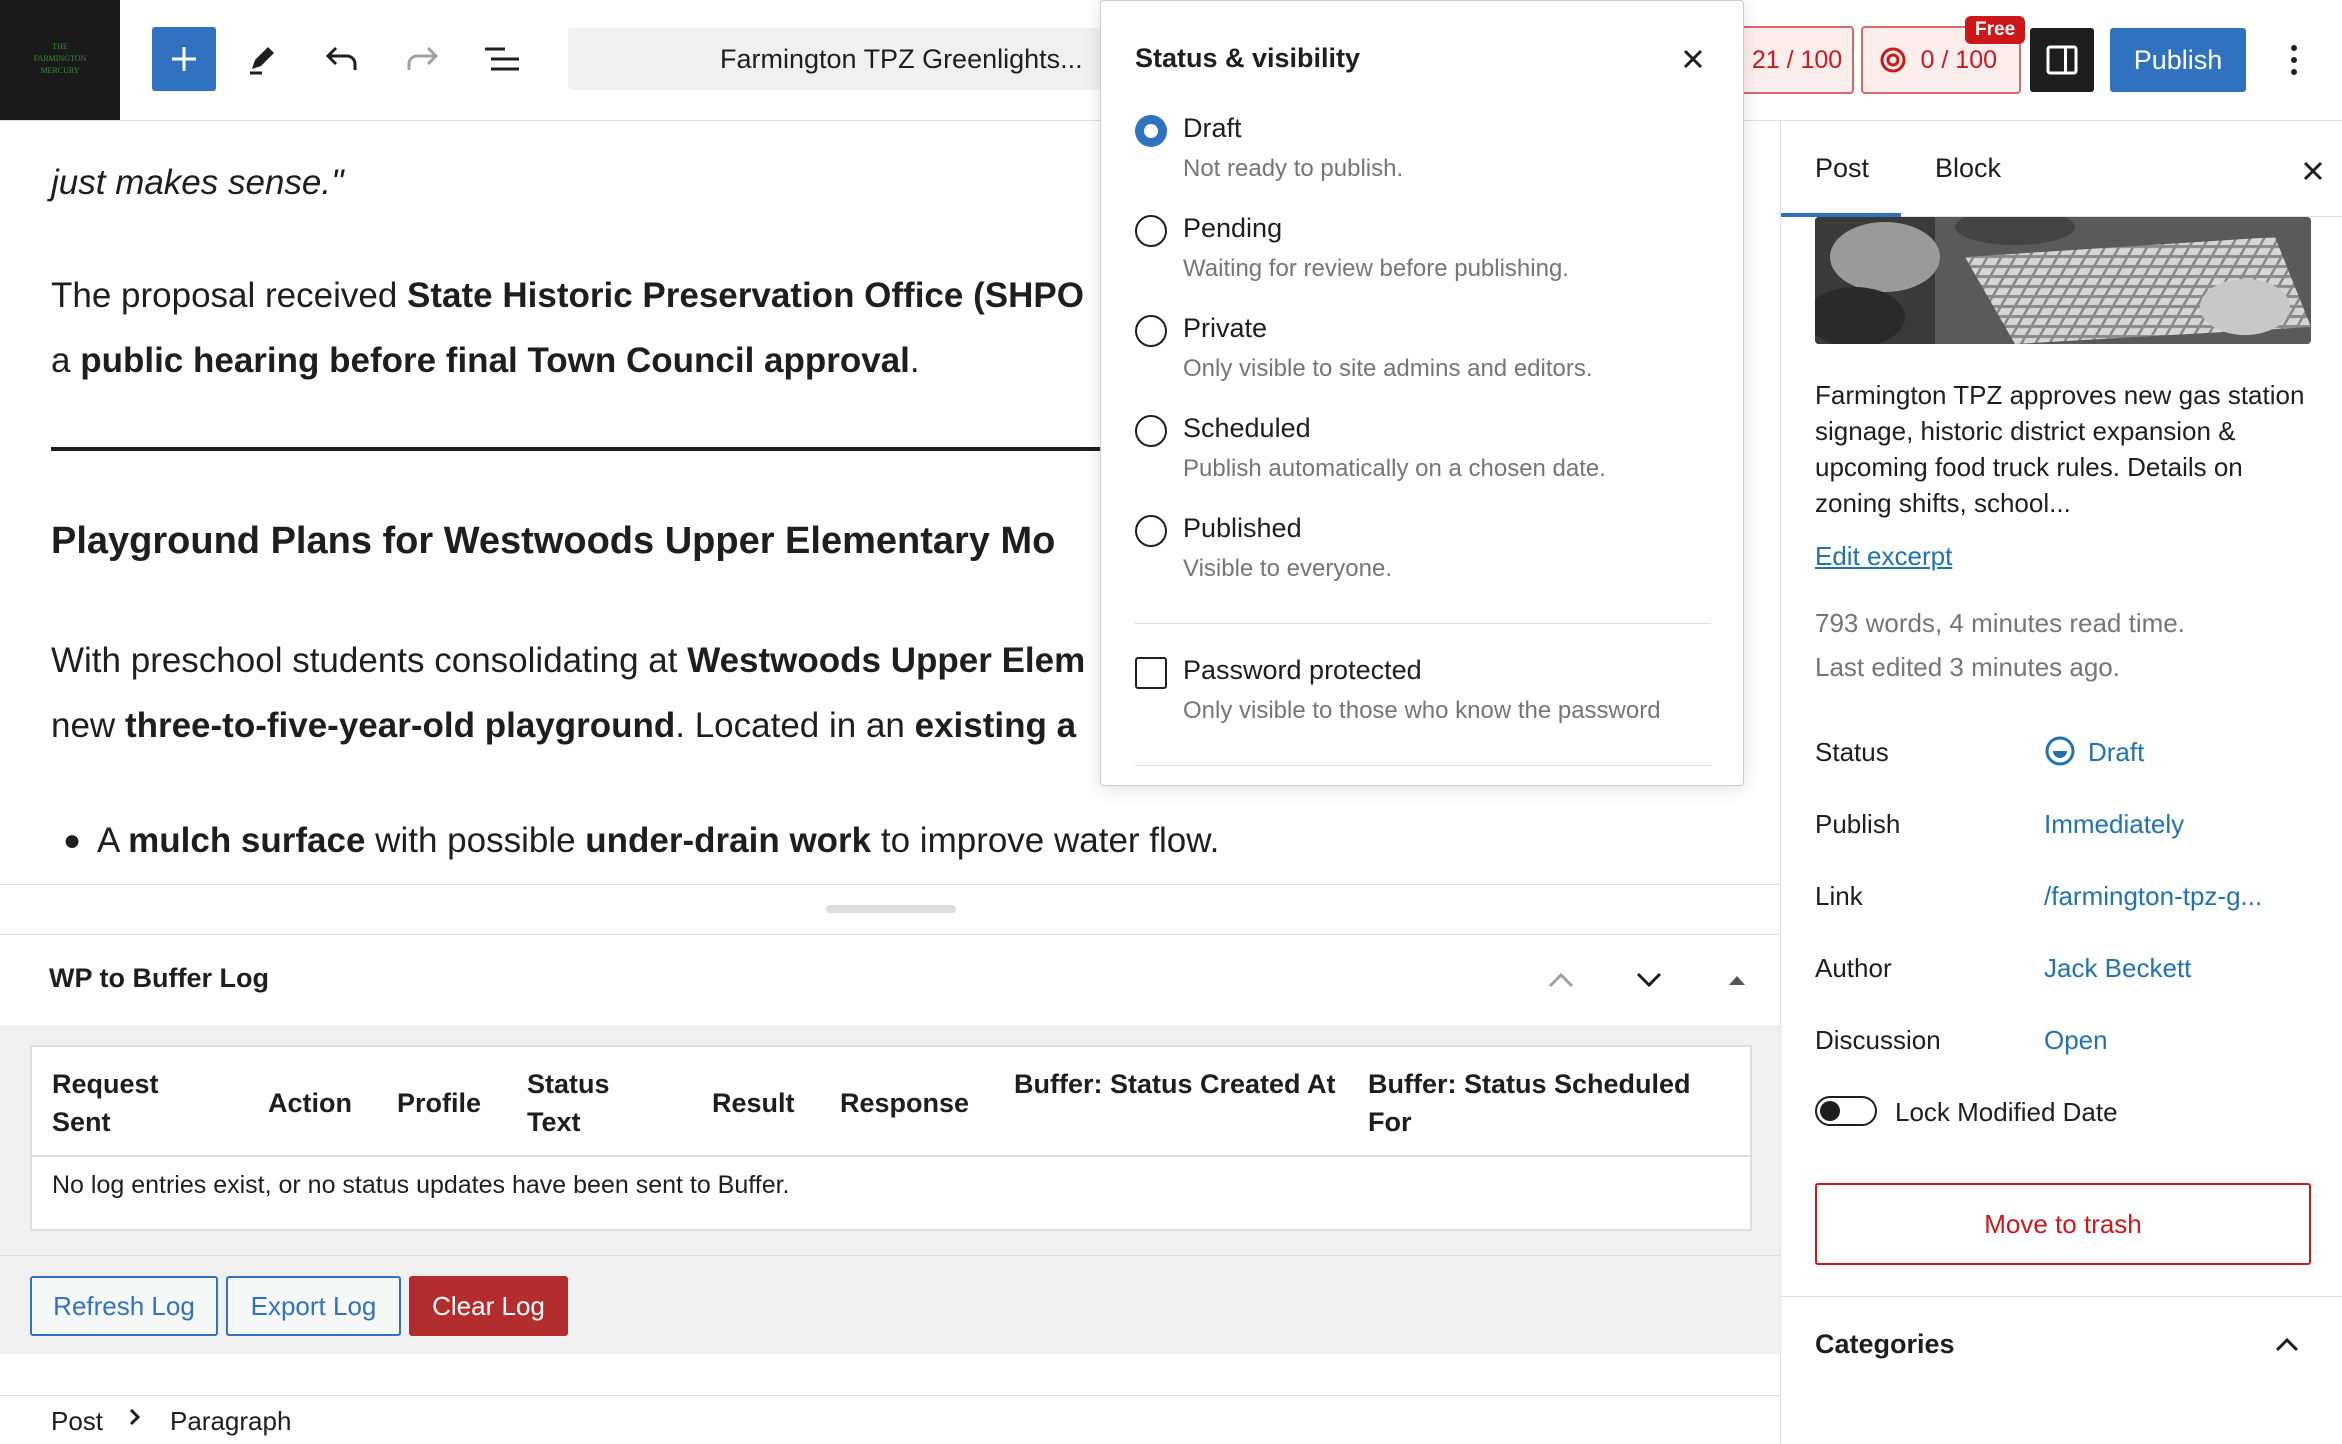 This screenshot has width=2342, height=1444. I want to click on column-header: Status Text, so click(568, 1103).